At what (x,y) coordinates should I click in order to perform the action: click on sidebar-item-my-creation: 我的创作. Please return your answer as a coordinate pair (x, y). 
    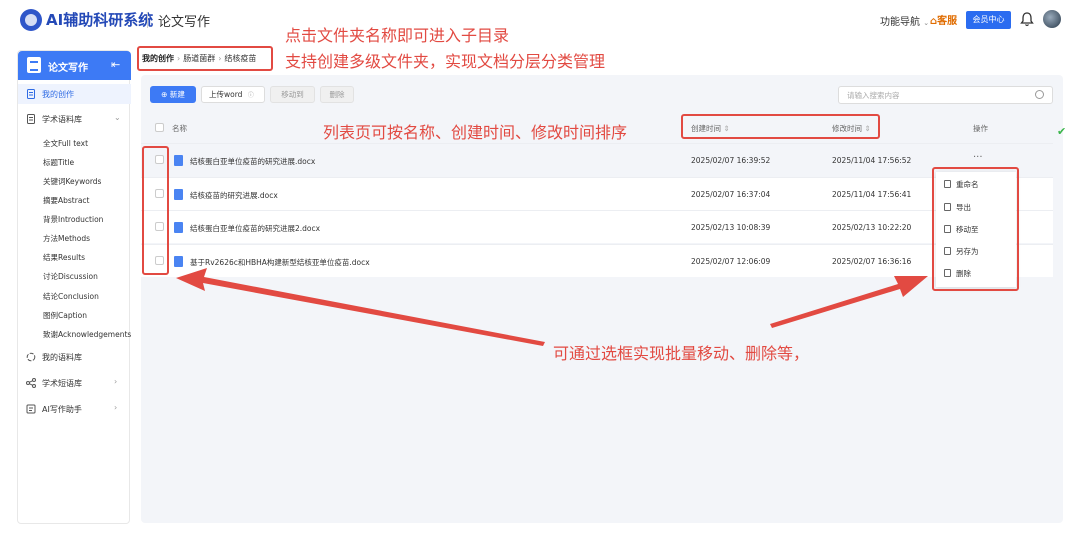
    Looking at the image, I should click on (74, 94).